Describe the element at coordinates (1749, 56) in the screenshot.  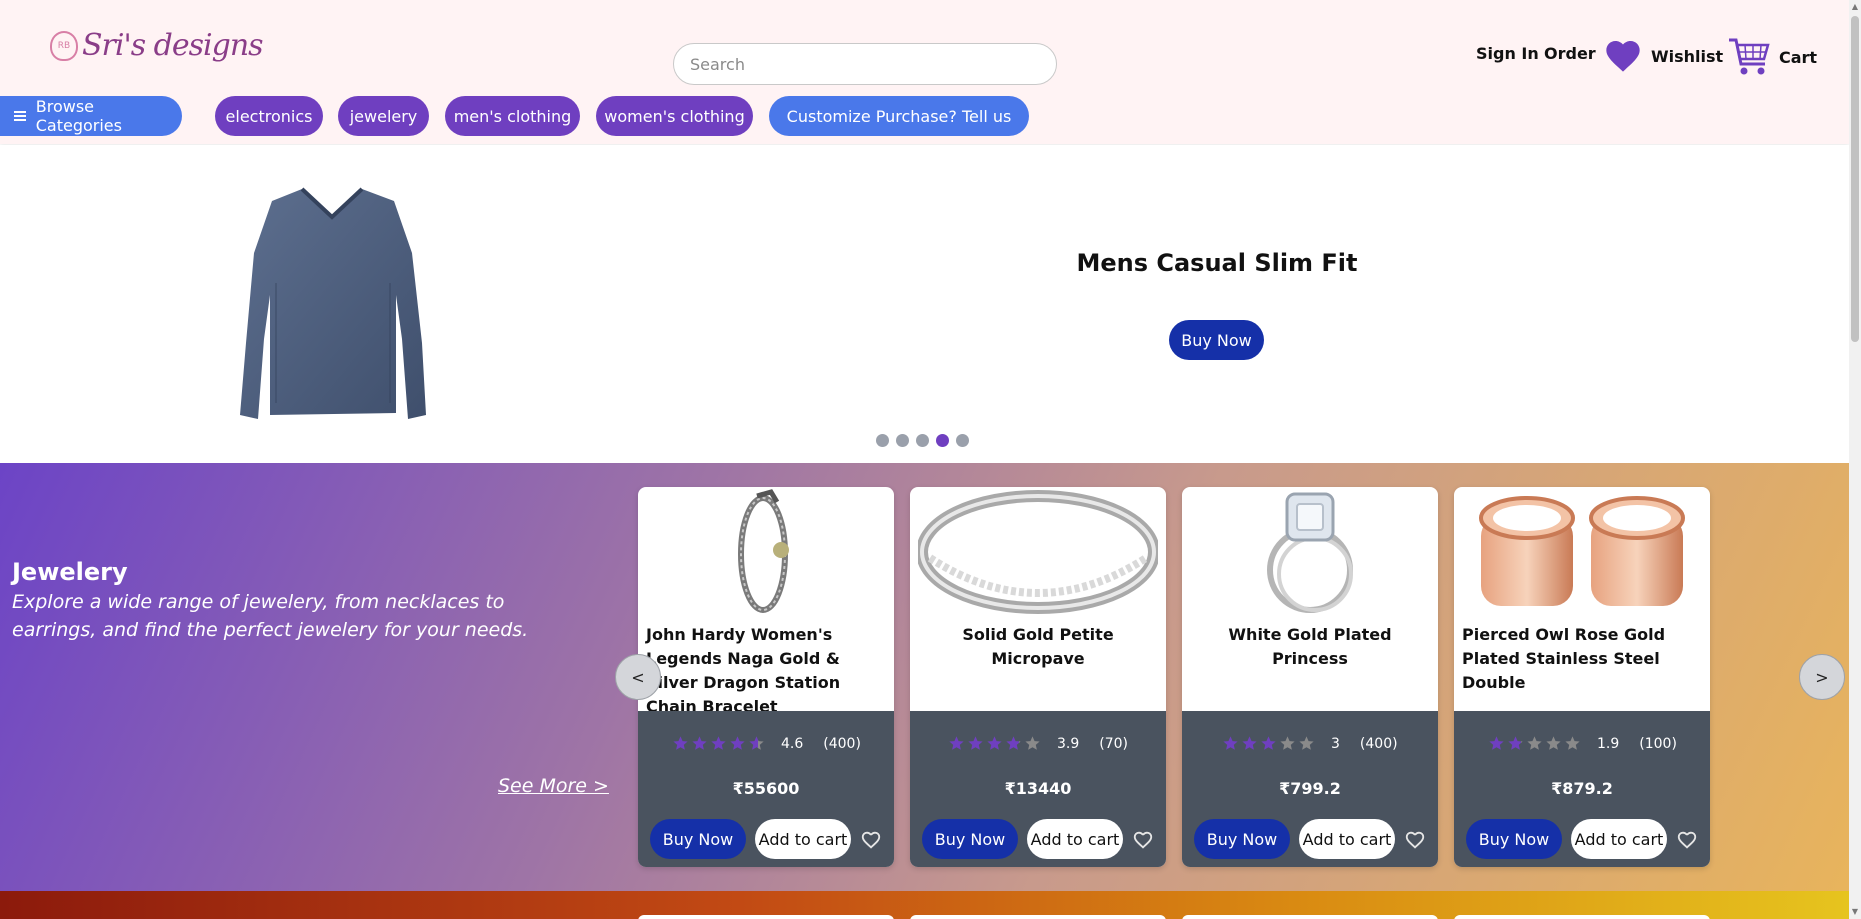
I see `cart-icon` at that location.